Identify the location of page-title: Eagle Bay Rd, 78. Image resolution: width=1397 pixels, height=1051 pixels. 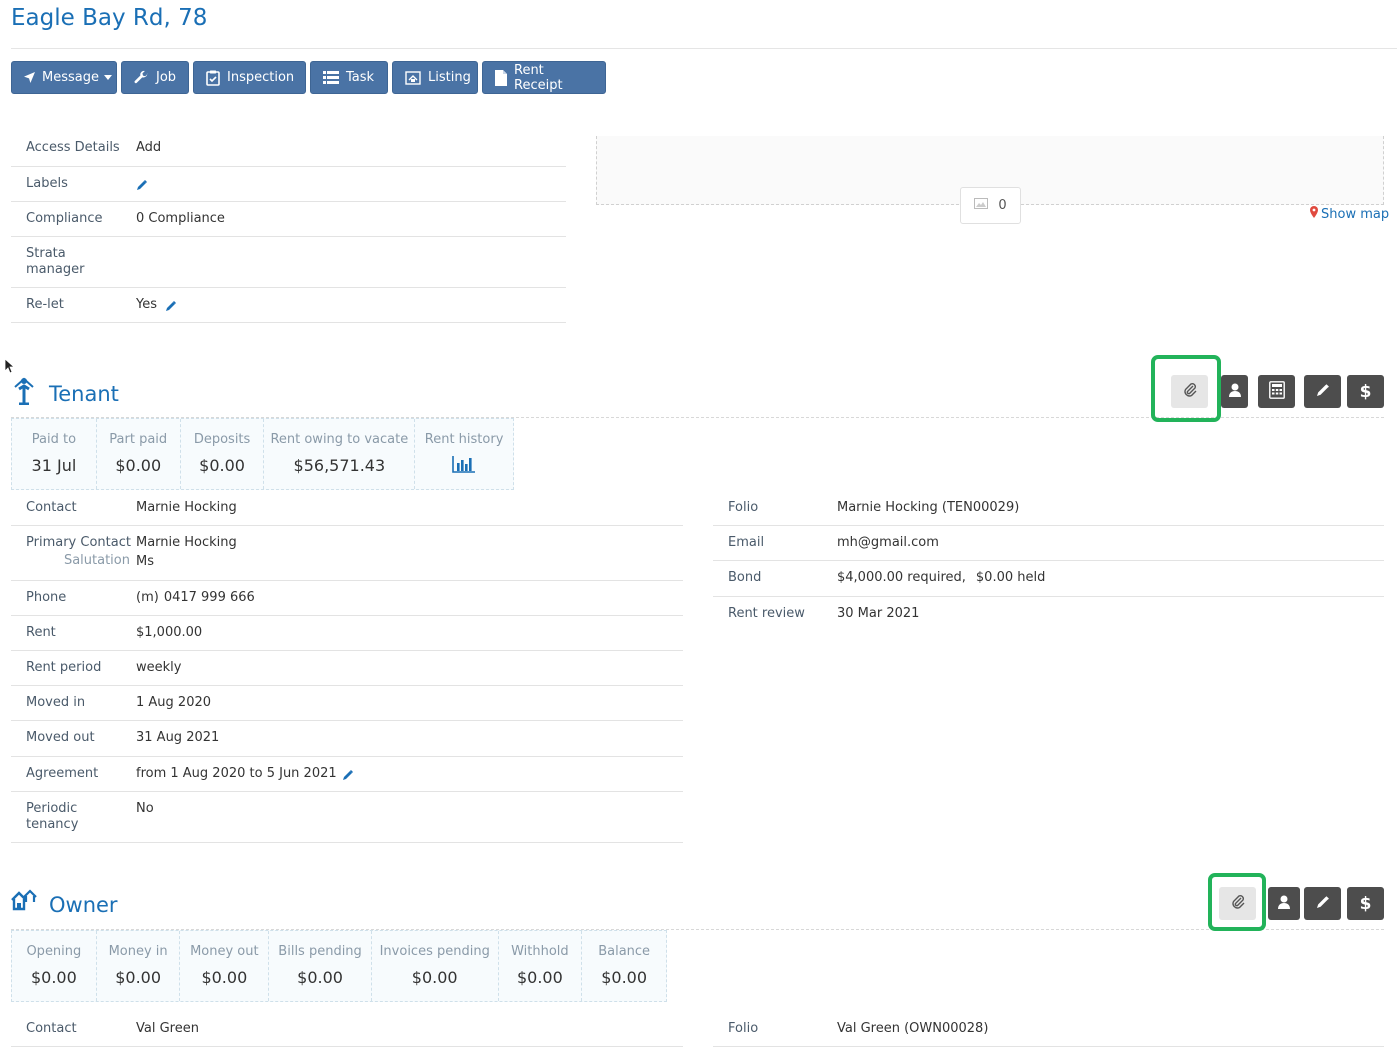
(109, 18).